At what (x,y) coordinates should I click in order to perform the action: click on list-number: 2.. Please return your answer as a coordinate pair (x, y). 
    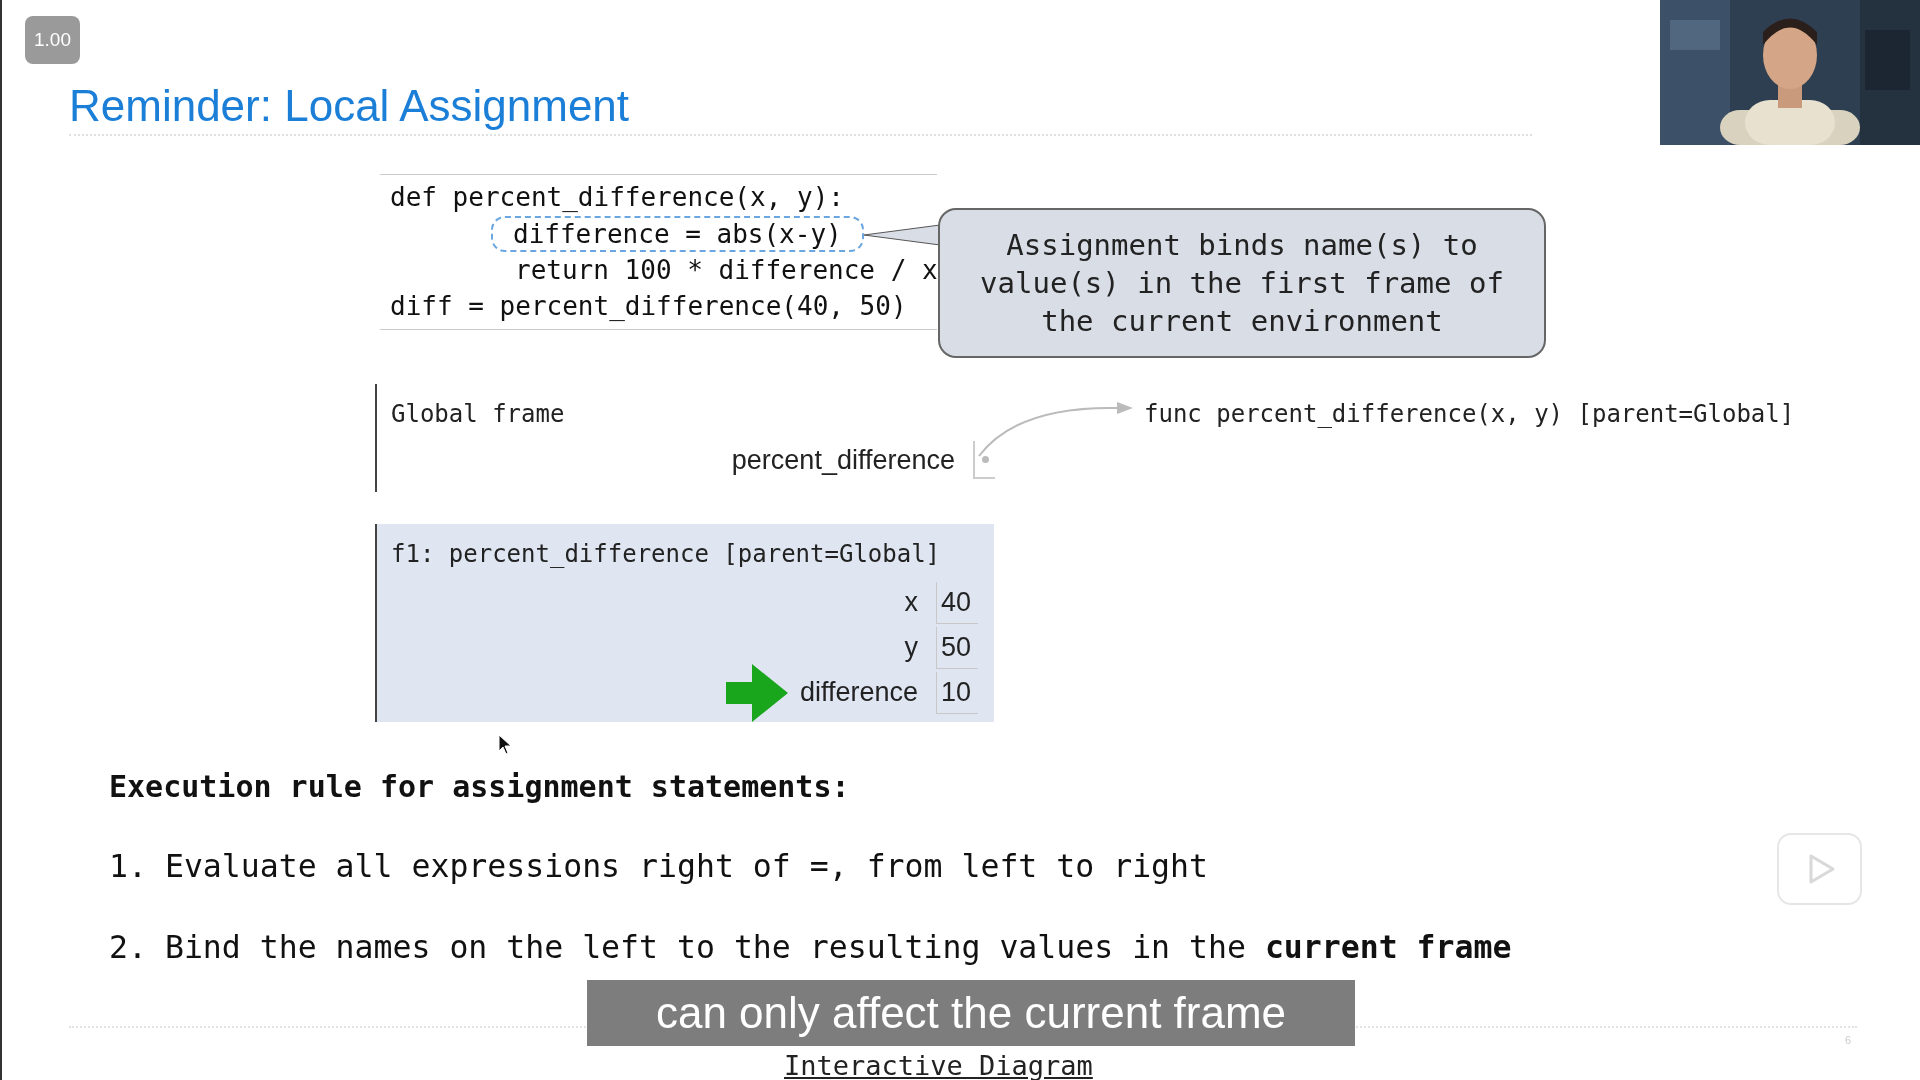
    Looking at the image, I should click on (128, 948).